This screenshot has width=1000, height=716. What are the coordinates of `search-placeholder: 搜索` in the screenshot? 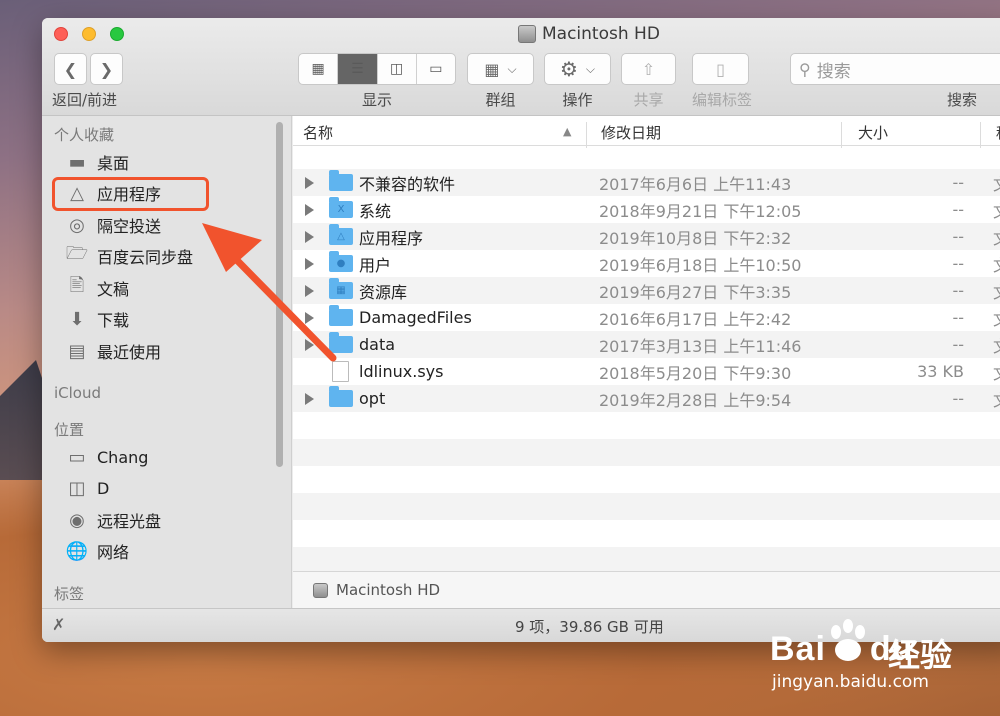 It's located at (833, 71).